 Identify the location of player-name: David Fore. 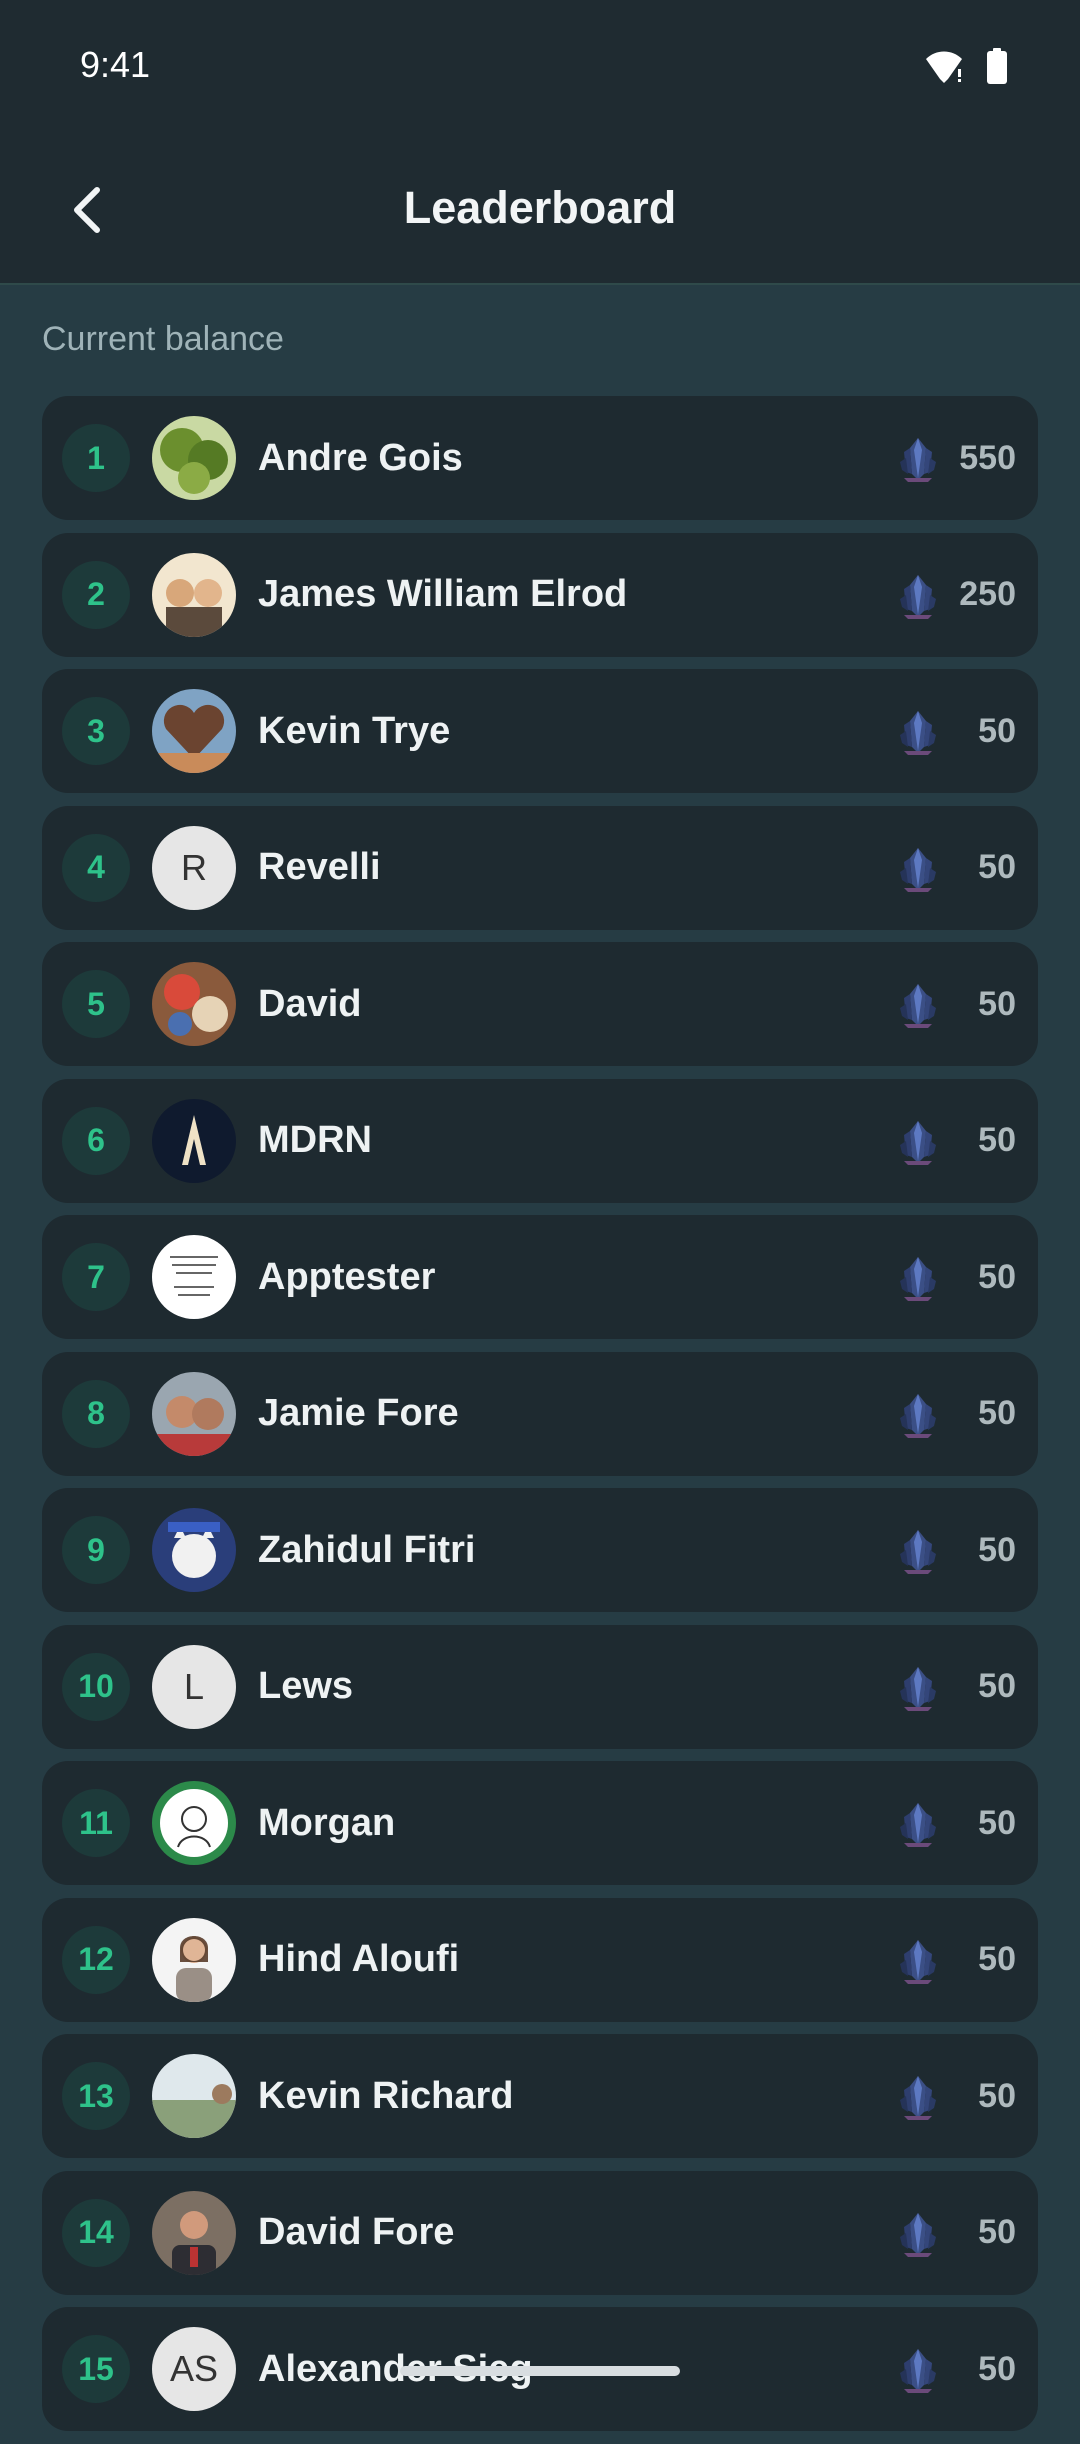
(356, 2232).